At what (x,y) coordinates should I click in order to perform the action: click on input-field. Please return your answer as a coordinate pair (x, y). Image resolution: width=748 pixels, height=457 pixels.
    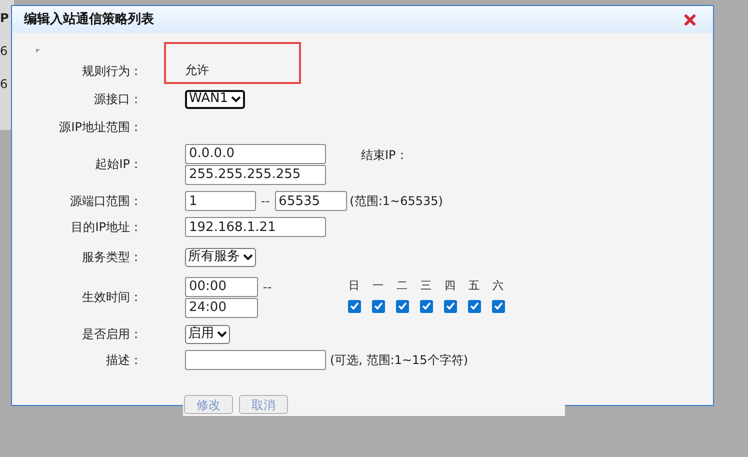
    Looking at the image, I should click on (255, 360).